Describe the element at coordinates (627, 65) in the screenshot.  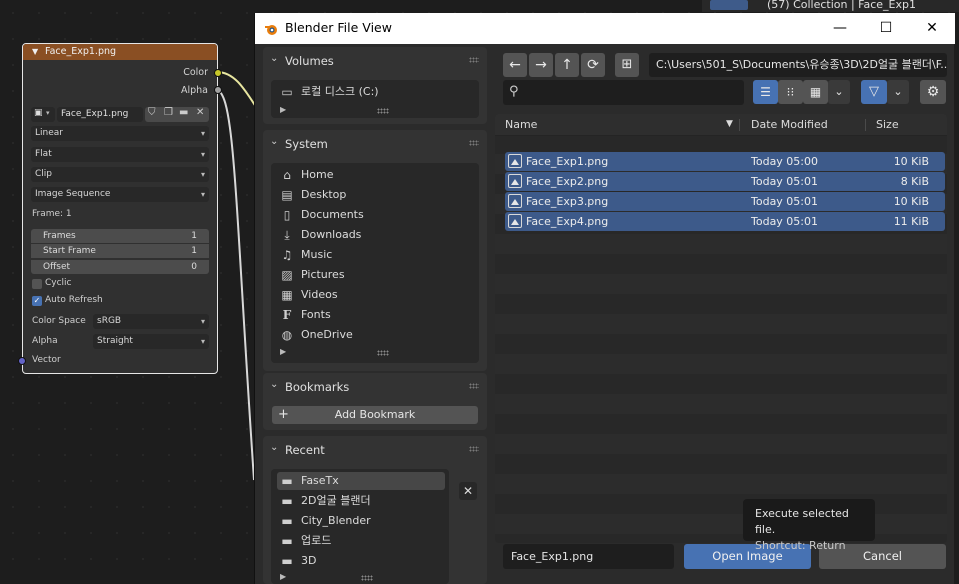
I see `new-folder-button: ⊞` at that location.